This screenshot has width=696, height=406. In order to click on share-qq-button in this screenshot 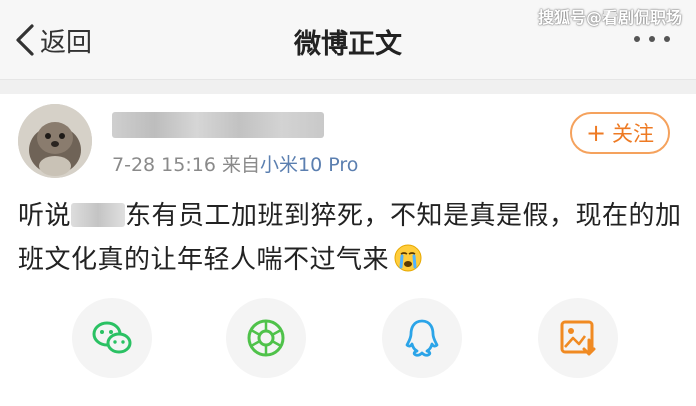, I will do `click(422, 338)`.